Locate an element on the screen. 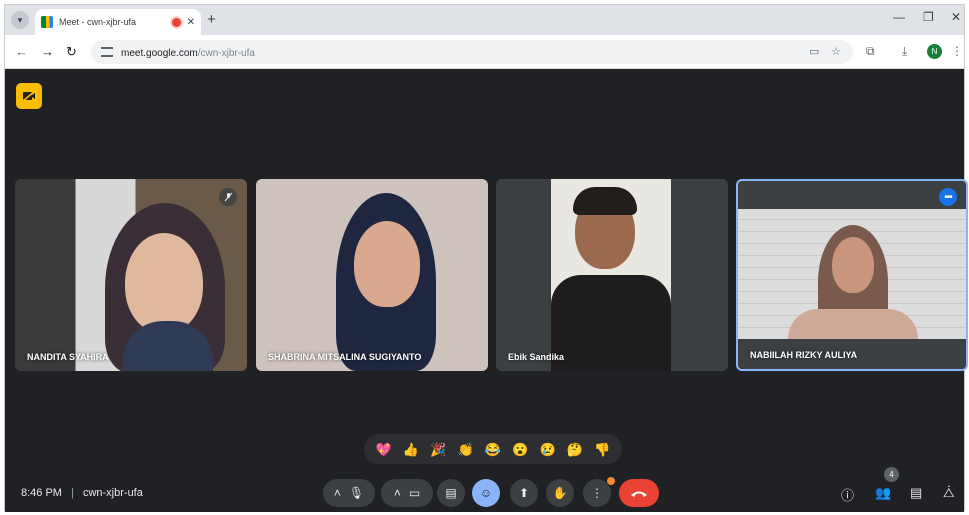 Image resolution: width=969 pixels, height=515 pixels. bookmark-star-icon: ☆ is located at coordinates (836, 51).